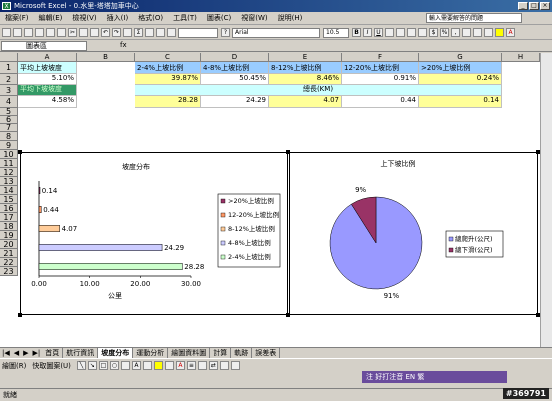 Image resolution: width=552 pixels, height=401 pixels. I want to click on row-header-16: 16, so click(9, 208).